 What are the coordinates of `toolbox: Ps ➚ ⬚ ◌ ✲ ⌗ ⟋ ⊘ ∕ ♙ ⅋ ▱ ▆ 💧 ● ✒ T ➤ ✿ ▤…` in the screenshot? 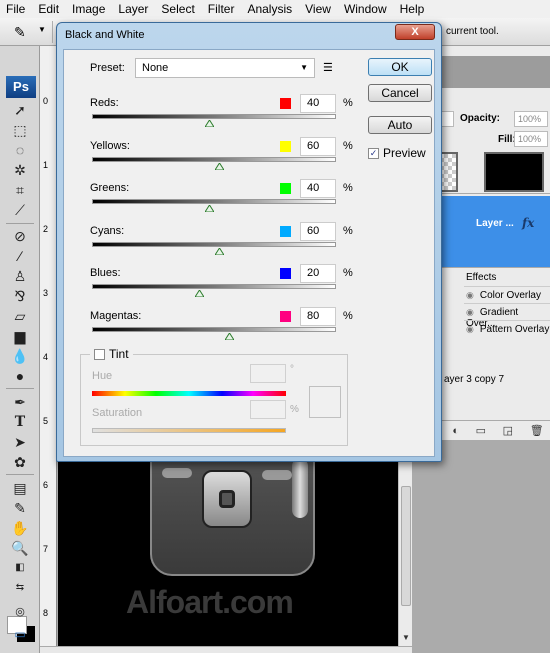 It's located at (20, 349).